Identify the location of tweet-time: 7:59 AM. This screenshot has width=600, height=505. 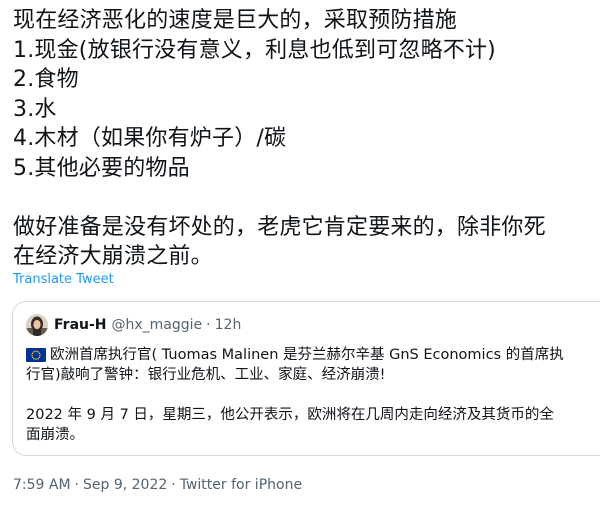
(42, 485).